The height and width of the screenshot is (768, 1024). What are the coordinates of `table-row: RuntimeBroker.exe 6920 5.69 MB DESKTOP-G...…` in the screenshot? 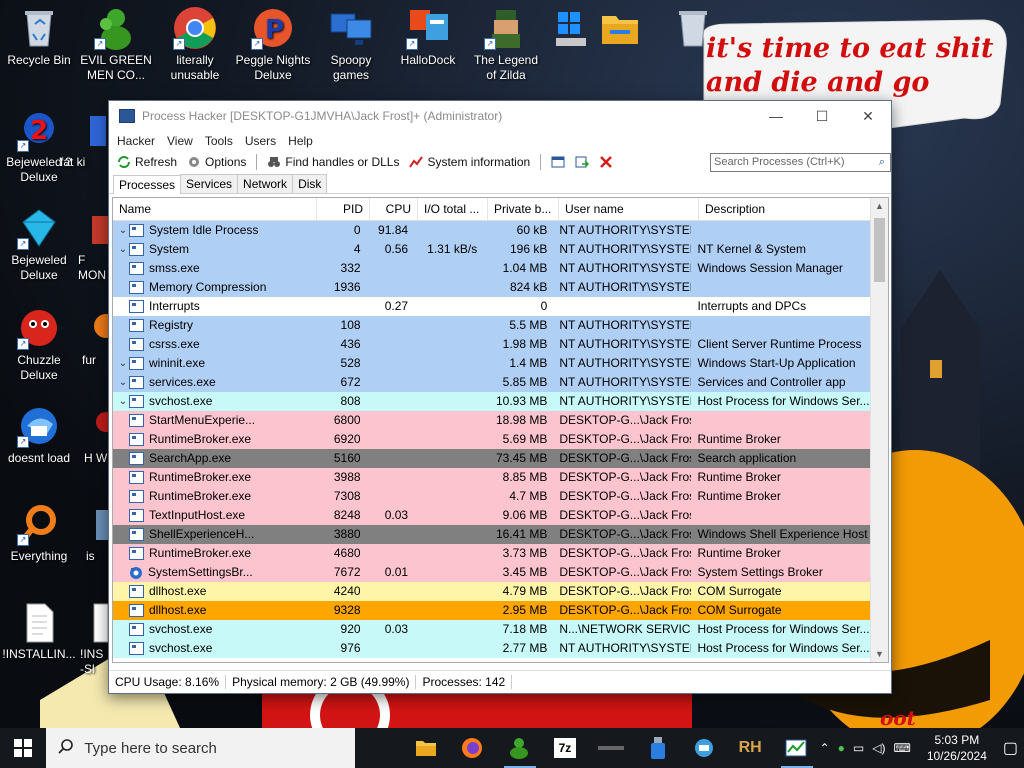 It's located at (491, 439).